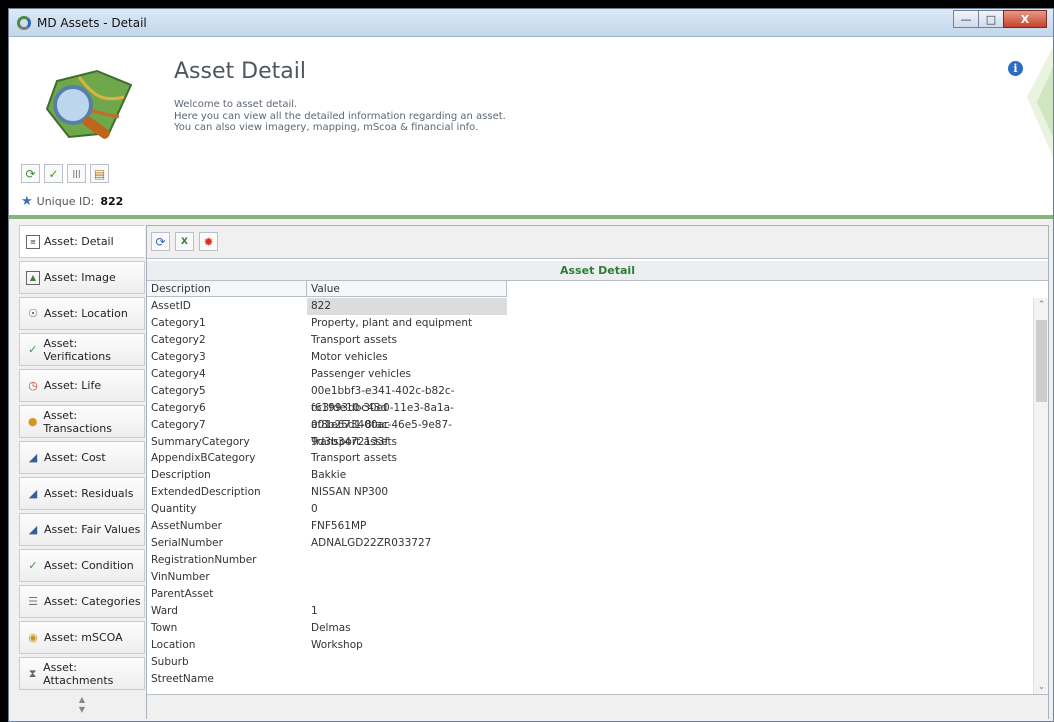  What do you see at coordinates (314, 610) in the screenshot?
I see `cell-value: 1` at bounding box center [314, 610].